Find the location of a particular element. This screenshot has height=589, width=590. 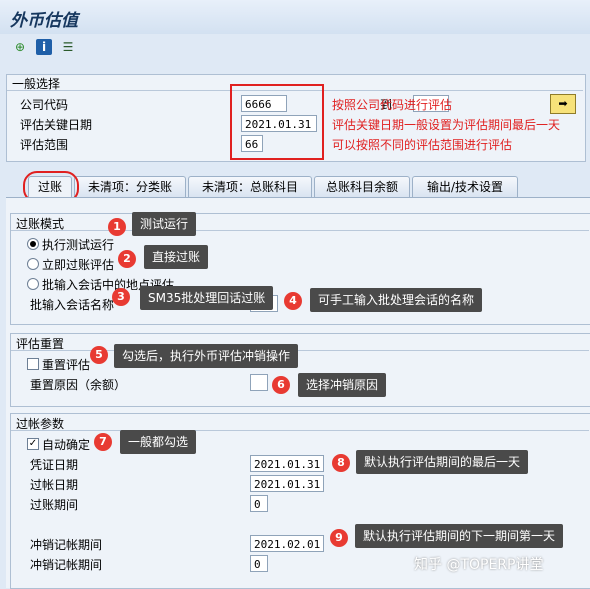

params-divider is located at coordinates (300, 430).